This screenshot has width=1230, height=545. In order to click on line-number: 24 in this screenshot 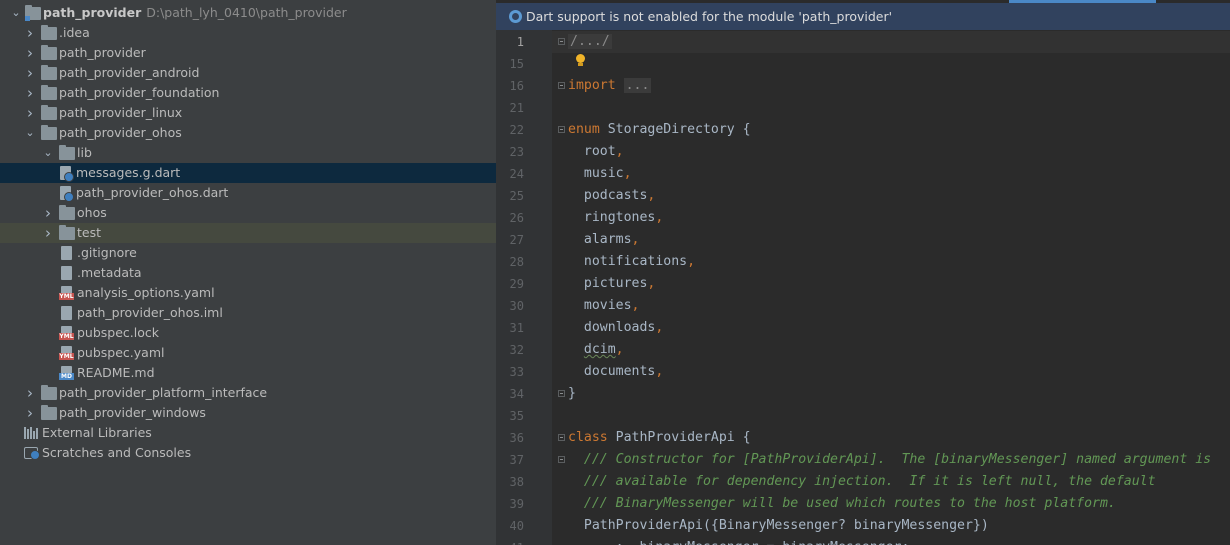, I will do `click(516, 174)`.